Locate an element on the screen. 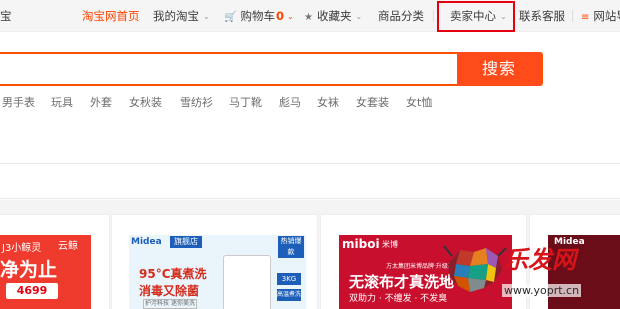 The height and width of the screenshot is (309, 620). promo-title: J3小鲸灵 is located at coordinates (22, 248).